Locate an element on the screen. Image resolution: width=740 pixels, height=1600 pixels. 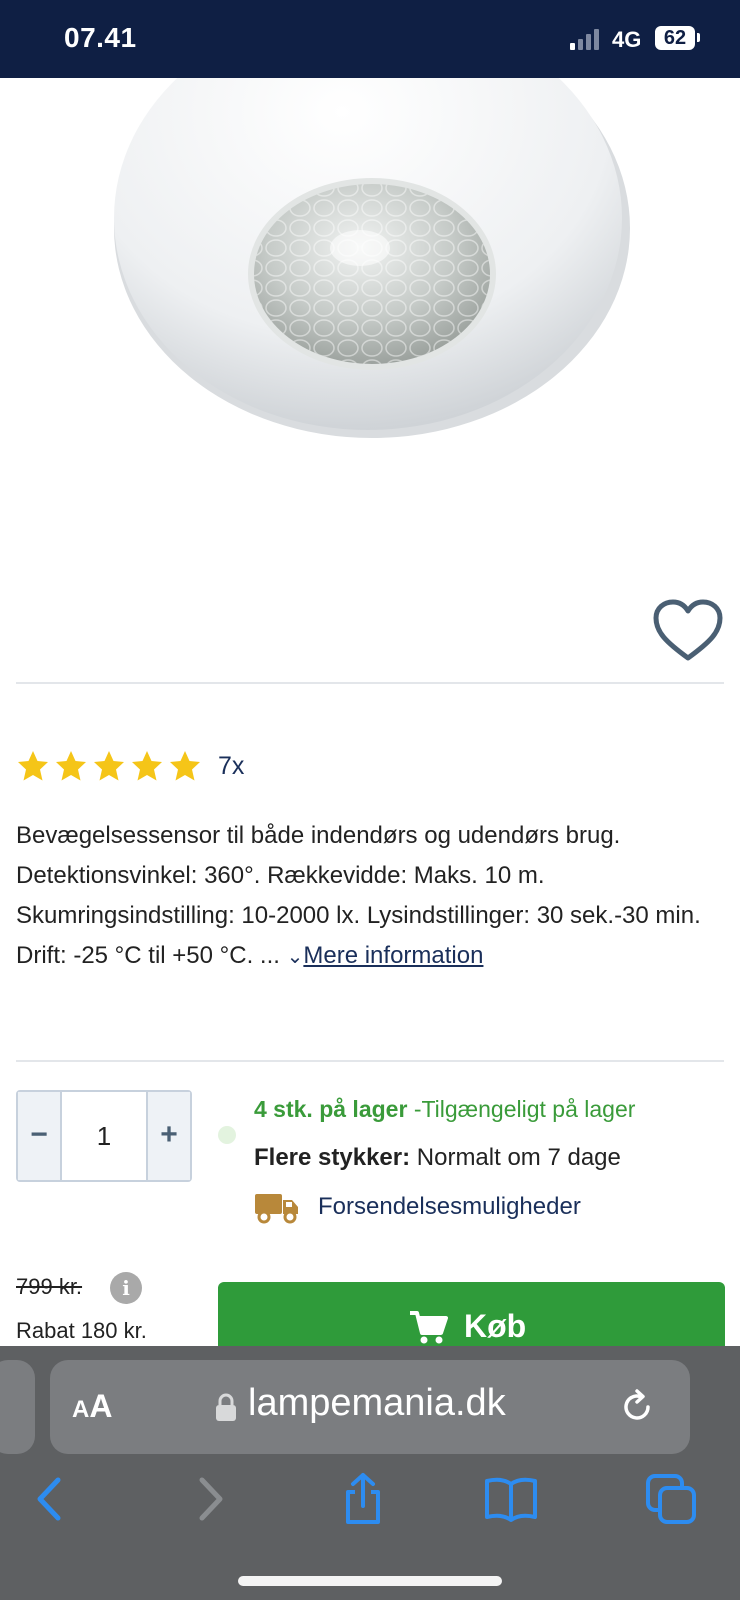
reader-settings-button: AA is located at coordinates (92, 1406).